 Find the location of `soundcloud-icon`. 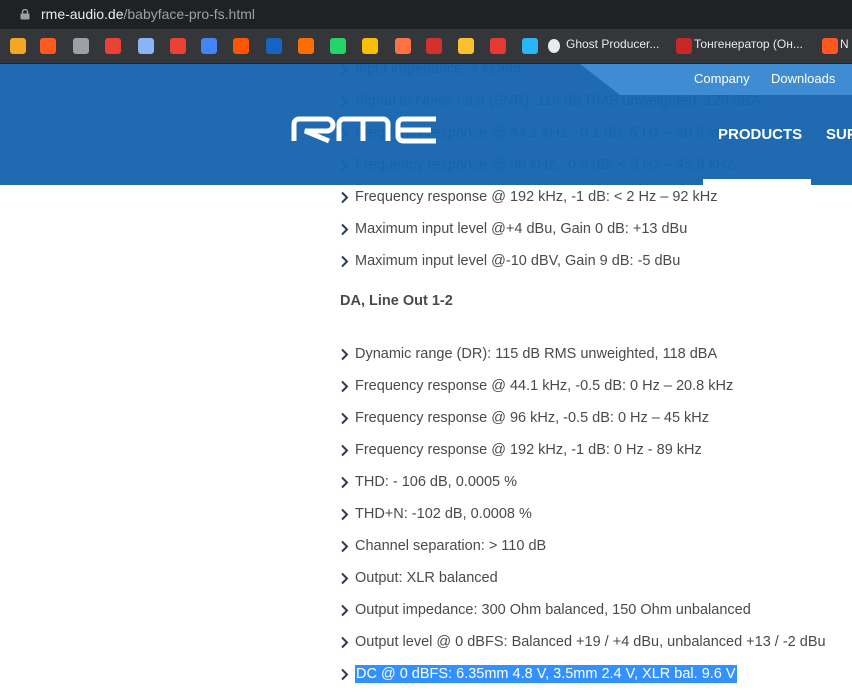

soundcloud-icon is located at coordinates (241, 46).